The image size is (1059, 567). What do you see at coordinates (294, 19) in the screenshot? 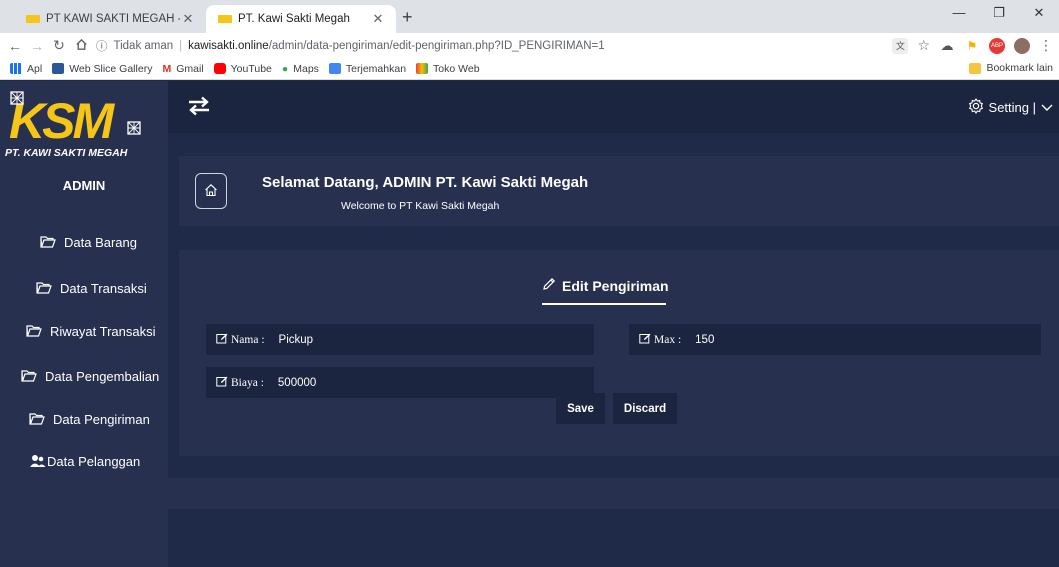
I see `browser-tab-title: PT. Kawi Sakti Megah` at bounding box center [294, 19].